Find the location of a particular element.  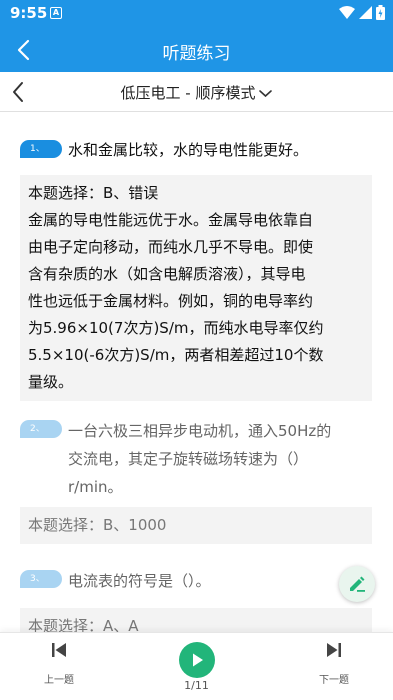

app-bar: 听题练习 is located at coordinates (196, 50).